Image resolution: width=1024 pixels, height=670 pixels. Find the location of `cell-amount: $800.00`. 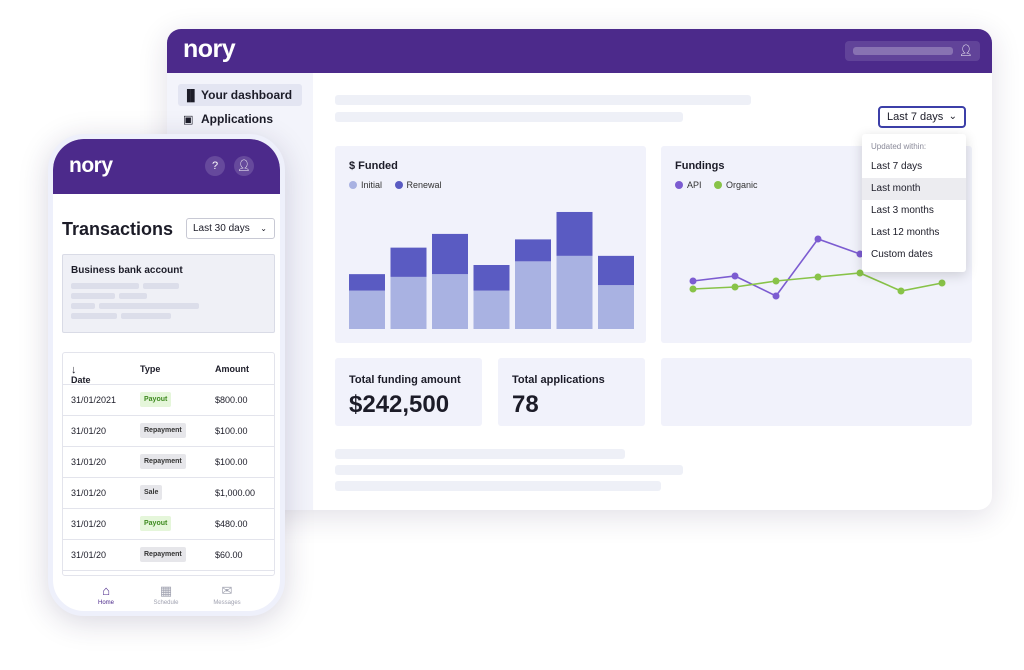

cell-amount: $800.00 is located at coordinates (231, 400).